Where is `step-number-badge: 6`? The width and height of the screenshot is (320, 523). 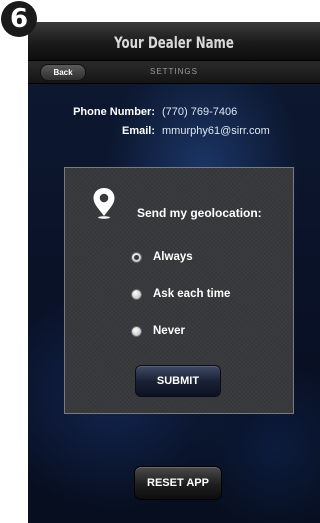
step-number-badge: 6 is located at coordinates (19, 19).